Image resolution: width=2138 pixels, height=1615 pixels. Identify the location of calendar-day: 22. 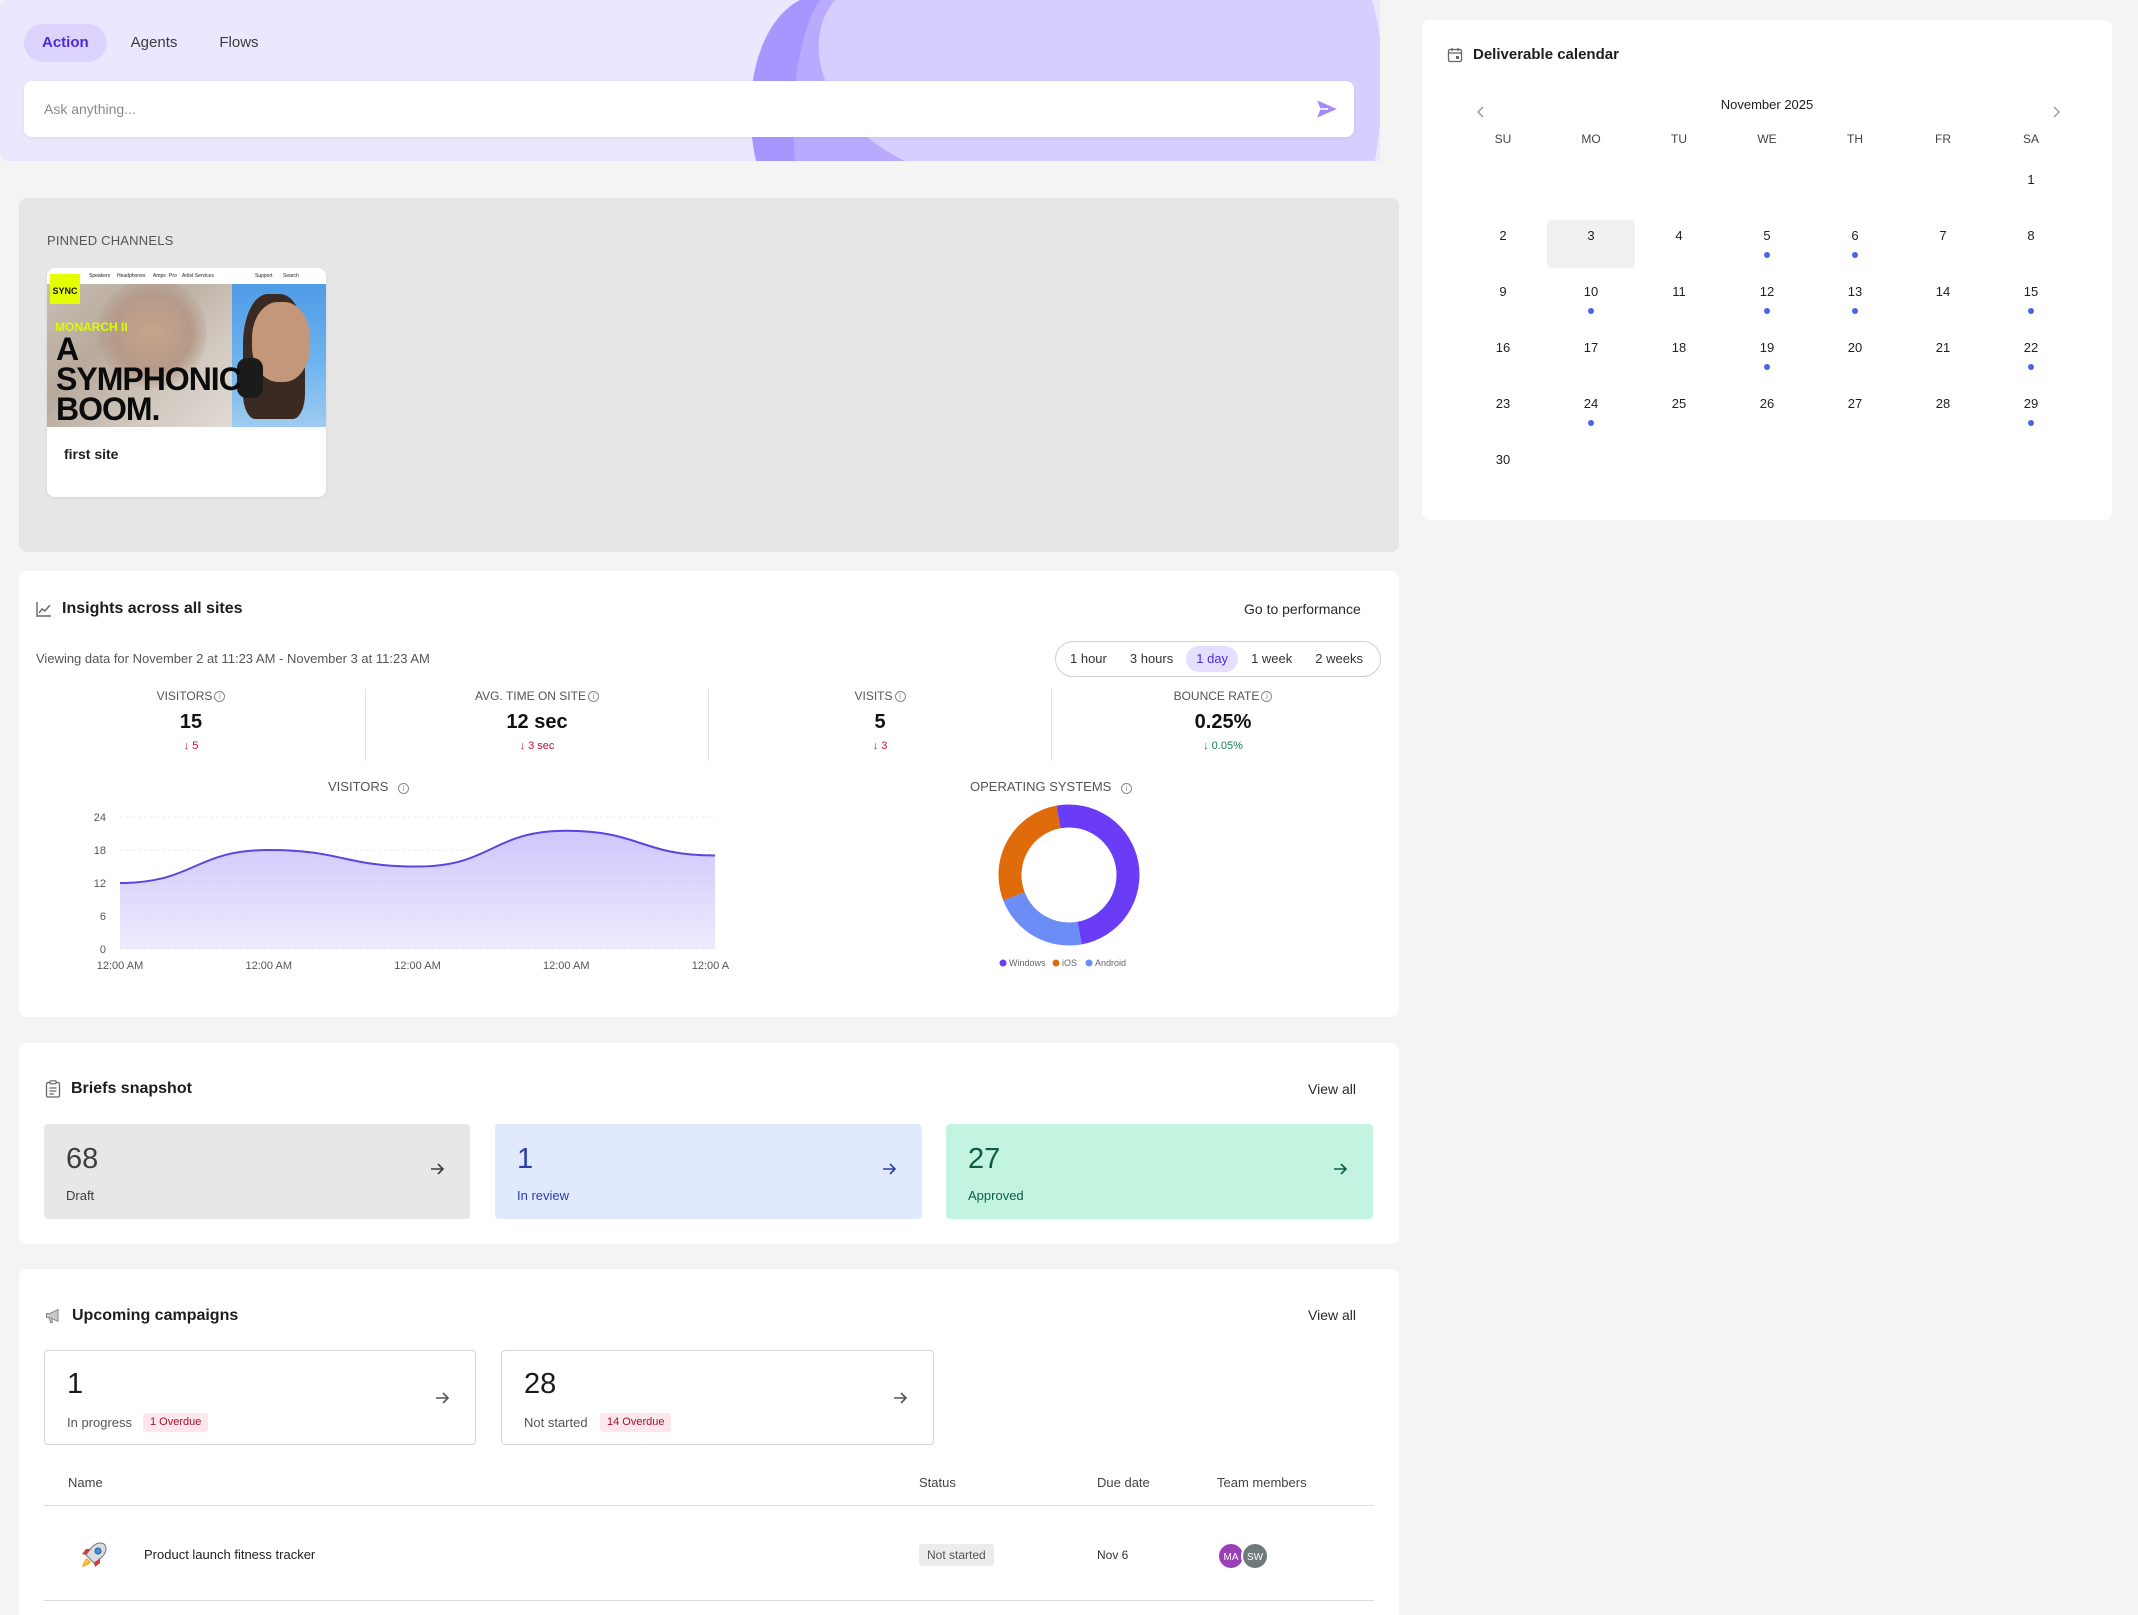
(2031, 356).